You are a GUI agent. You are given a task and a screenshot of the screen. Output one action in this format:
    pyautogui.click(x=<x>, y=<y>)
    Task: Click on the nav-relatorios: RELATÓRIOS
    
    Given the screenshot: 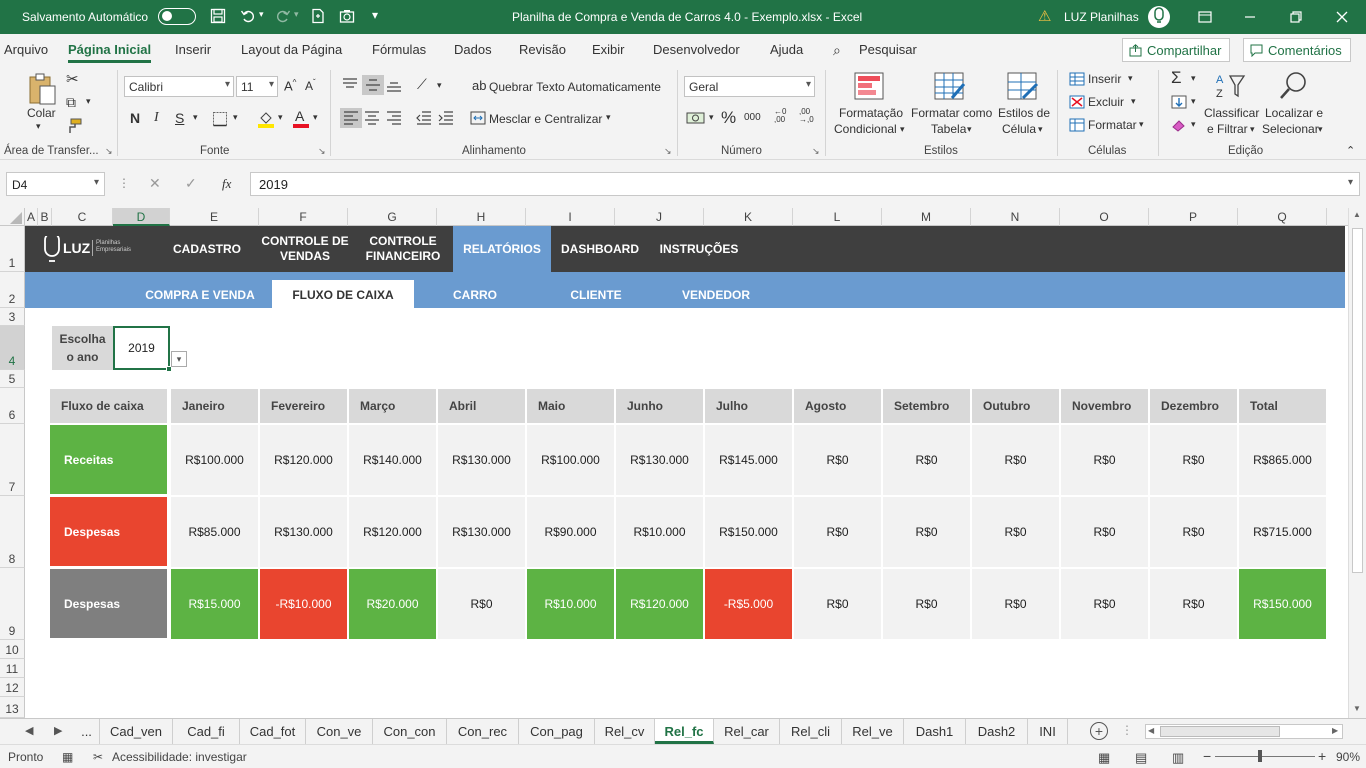 What is the action you would take?
    pyautogui.click(x=502, y=249)
    